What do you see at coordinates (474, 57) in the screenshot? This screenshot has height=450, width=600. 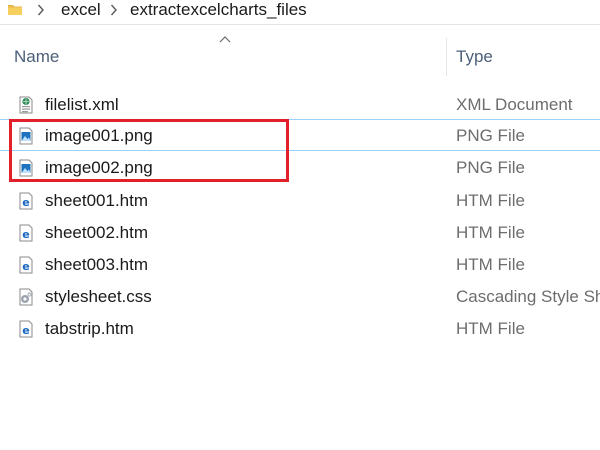 I see `column-header-type: Type` at bounding box center [474, 57].